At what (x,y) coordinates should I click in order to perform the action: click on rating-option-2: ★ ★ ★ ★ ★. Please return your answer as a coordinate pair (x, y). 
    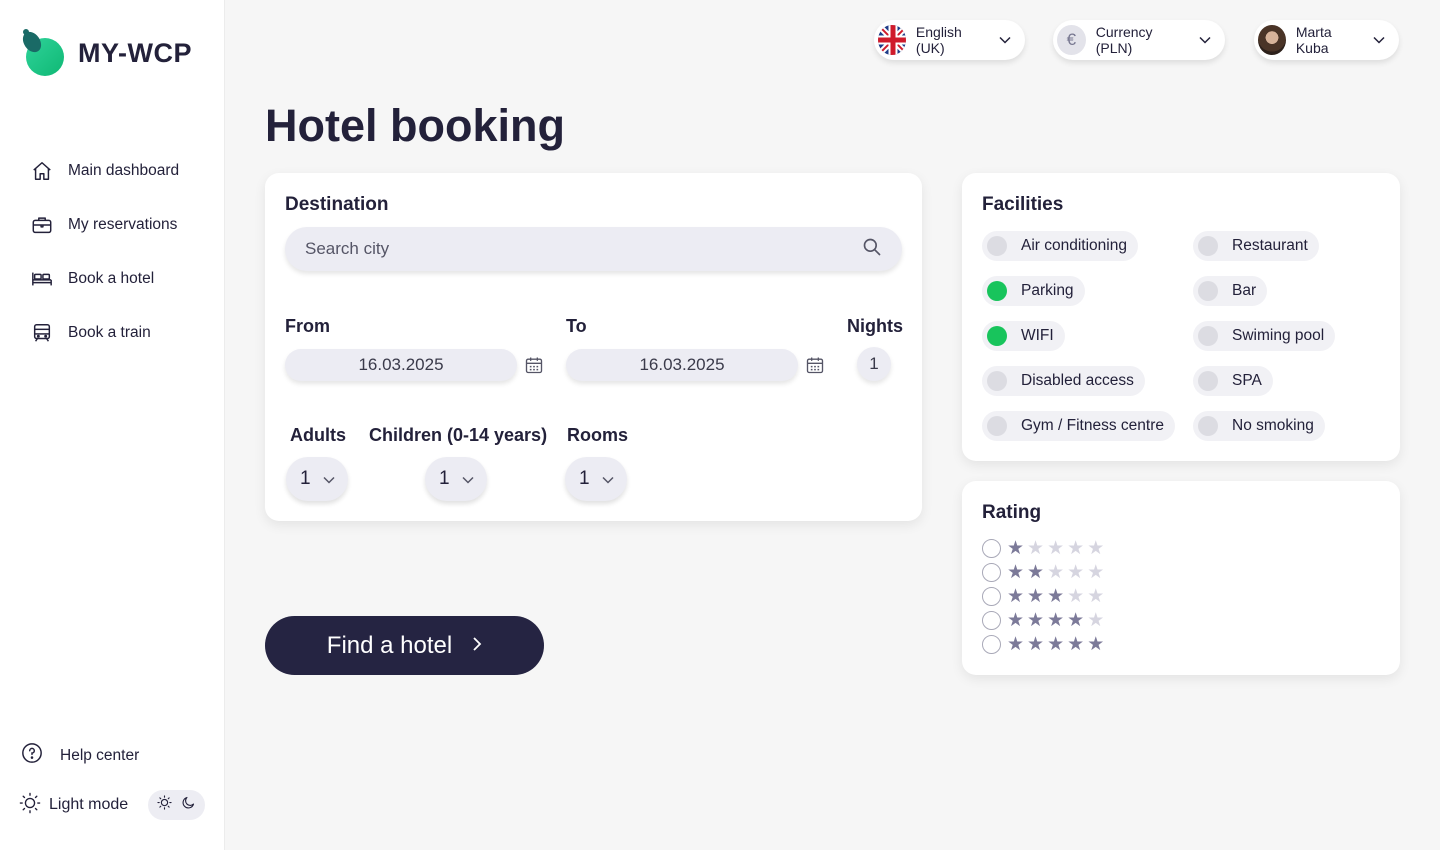
    Looking at the image, I should click on (1043, 572).